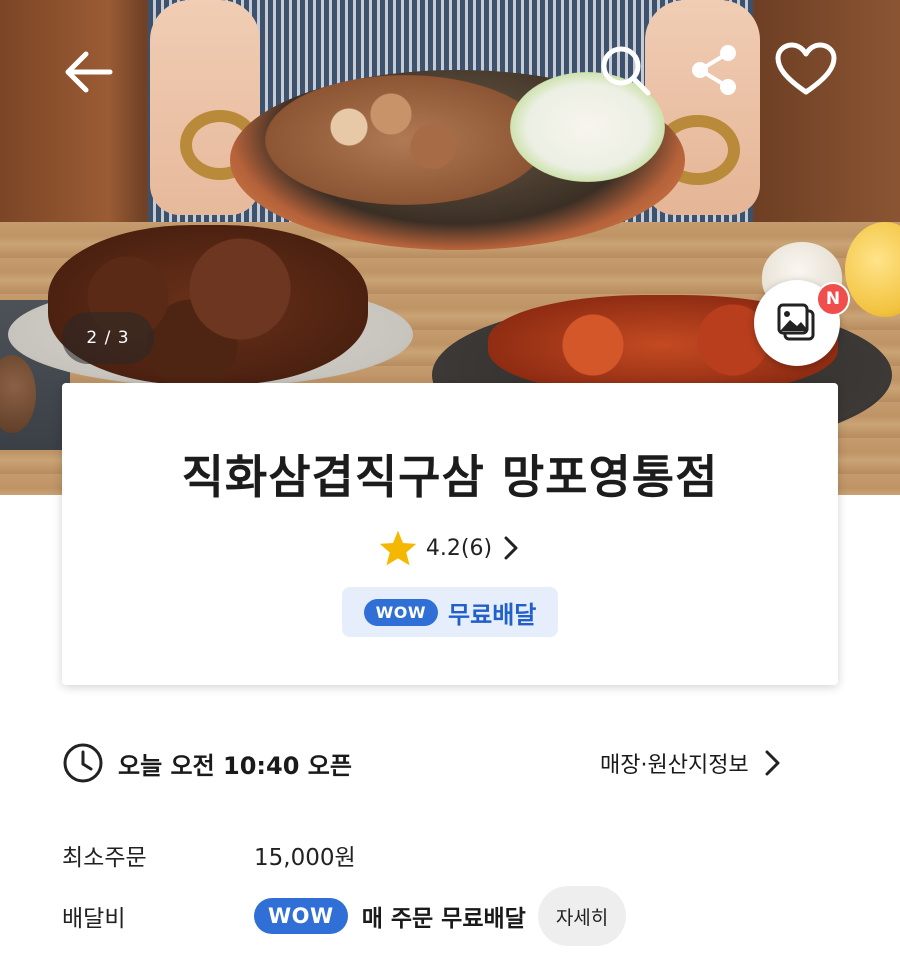 The image size is (900, 954). What do you see at coordinates (108, 338) in the screenshot?
I see `photo-page-counter: 2 / 3` at bounding box center [108, 338].